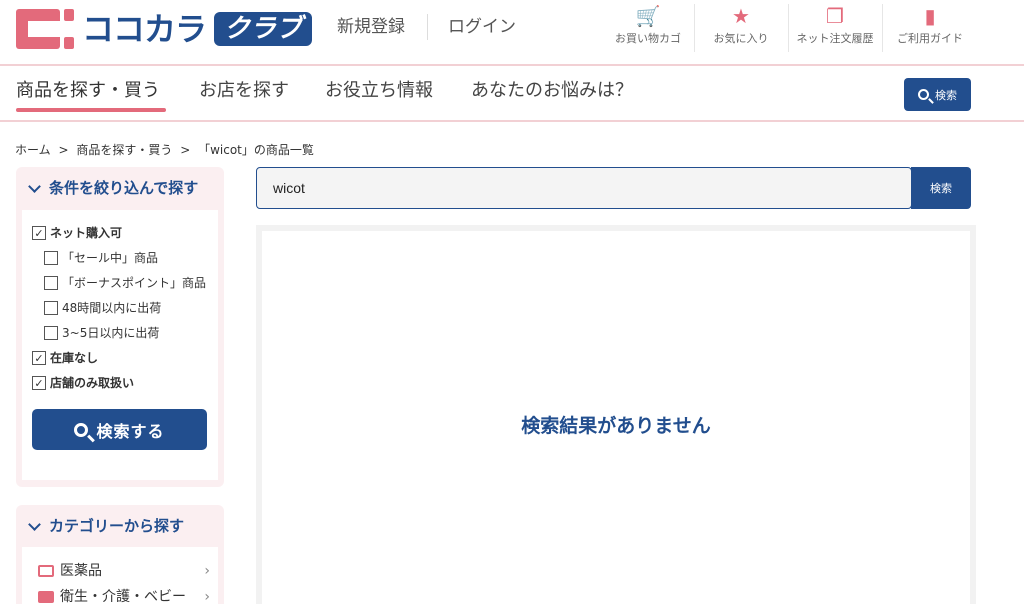 Image resolution: width=1024 pixels, height=604 pixels. Describe the element at coordinates (371, 27) in the screenshot. I see `register-link: 新規登録` at that location.